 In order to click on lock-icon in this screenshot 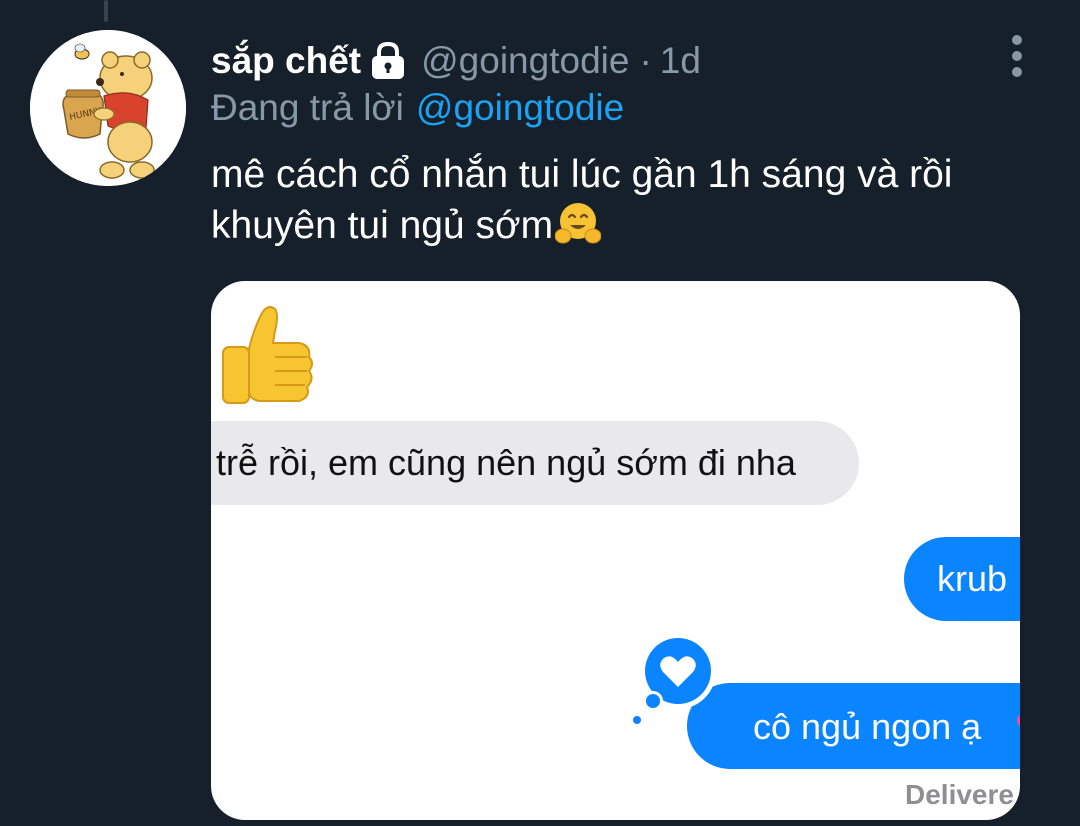, I will do `click(388, 61)`.